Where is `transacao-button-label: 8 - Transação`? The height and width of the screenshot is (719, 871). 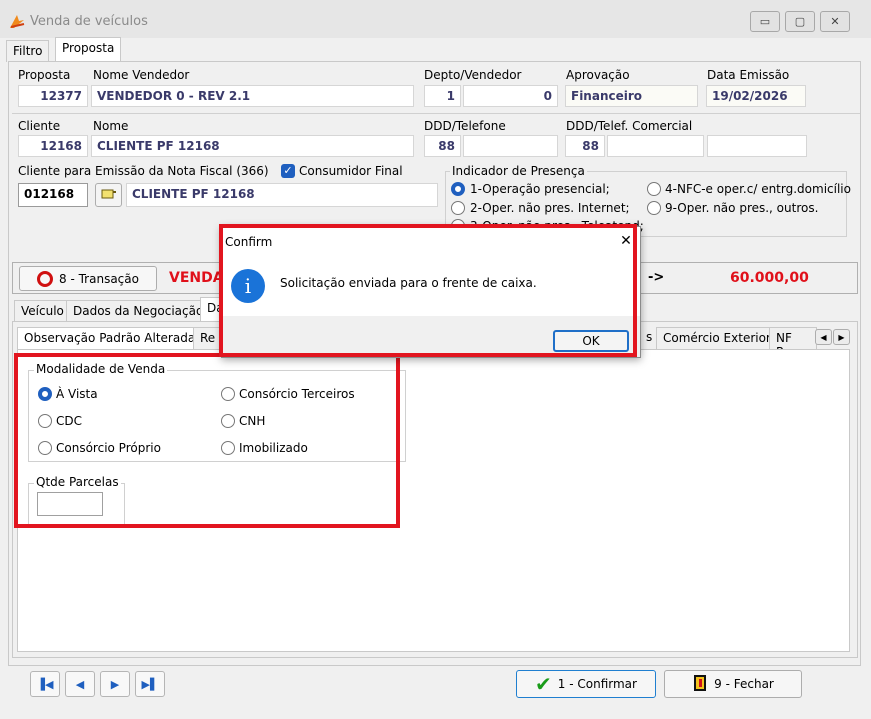 transacao-button-label: 8 - Transação is located at coordinates (99, 278).